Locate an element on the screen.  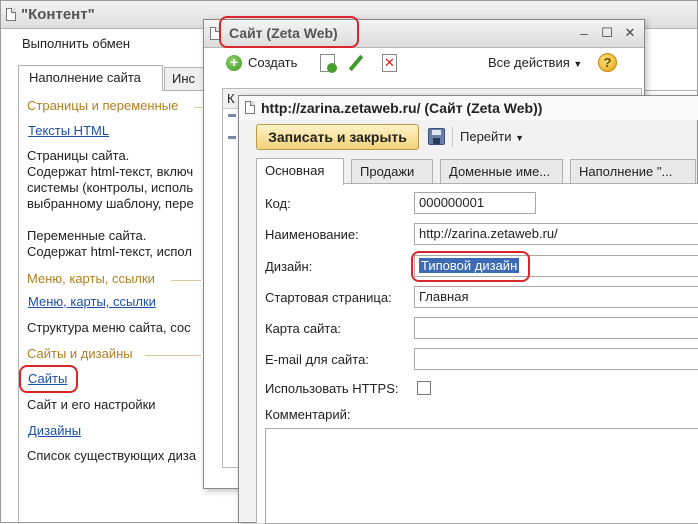
save-icon is located at coordinates (436, 136).